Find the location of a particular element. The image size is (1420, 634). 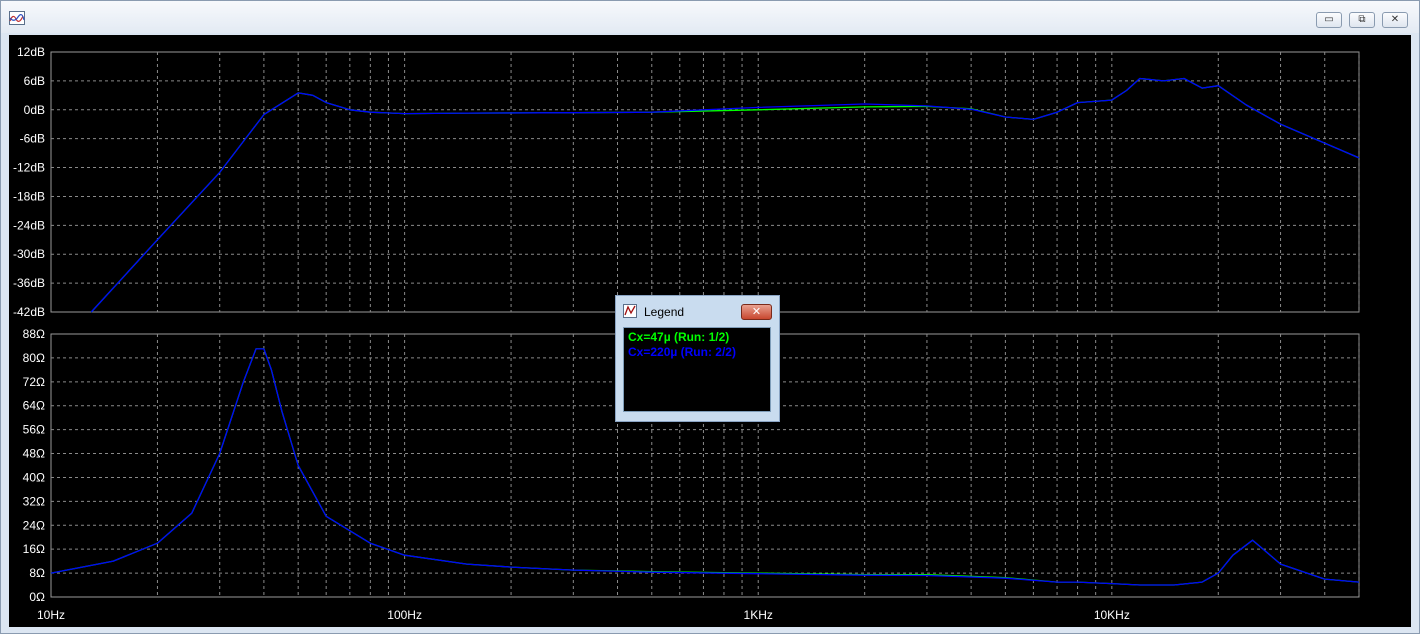

y-tick-label: 40Ω is located at coordinates (34, 477).